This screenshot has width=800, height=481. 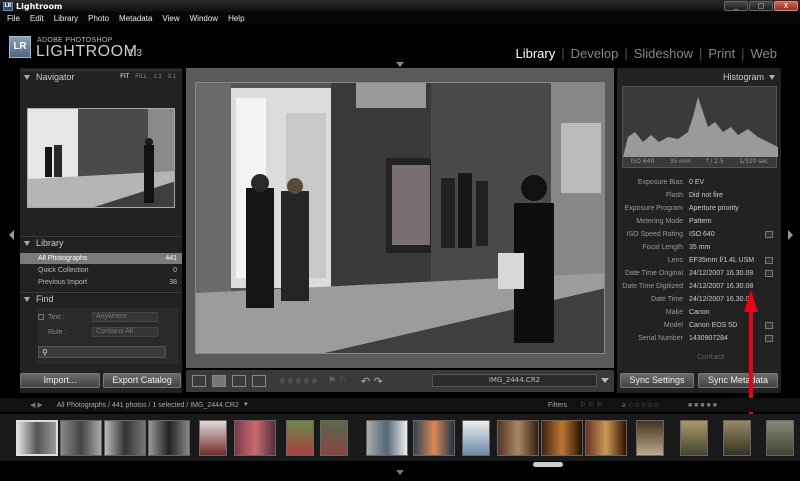 What do you see at coordinates (535, 53) in the screenshot?
I see `module-library: Library` at bounding box center [535, 53].